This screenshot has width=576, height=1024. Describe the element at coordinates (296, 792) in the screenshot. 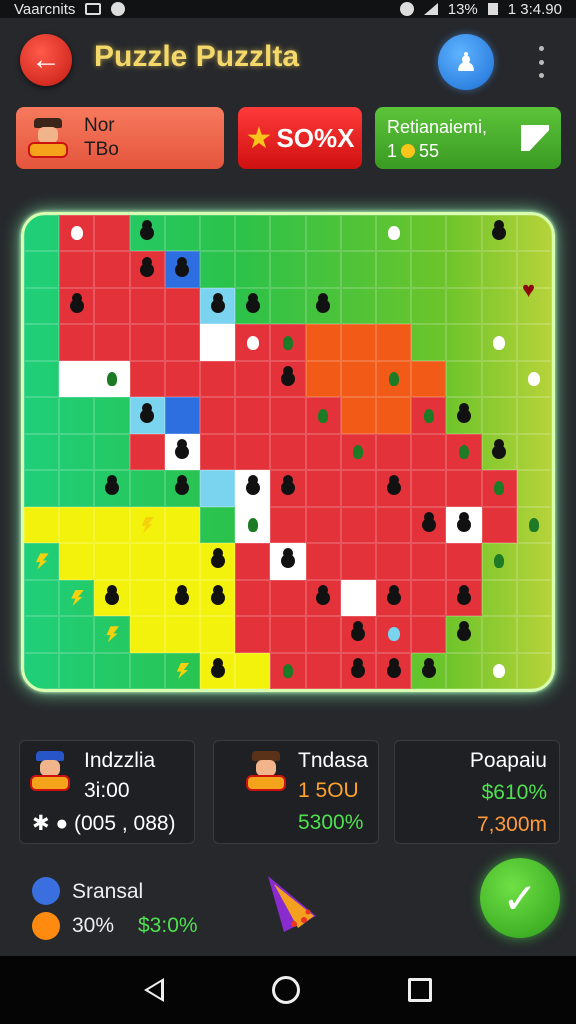

I see `opponent-stats-panel: Tndasa 1 5OU 5300%` at that location.